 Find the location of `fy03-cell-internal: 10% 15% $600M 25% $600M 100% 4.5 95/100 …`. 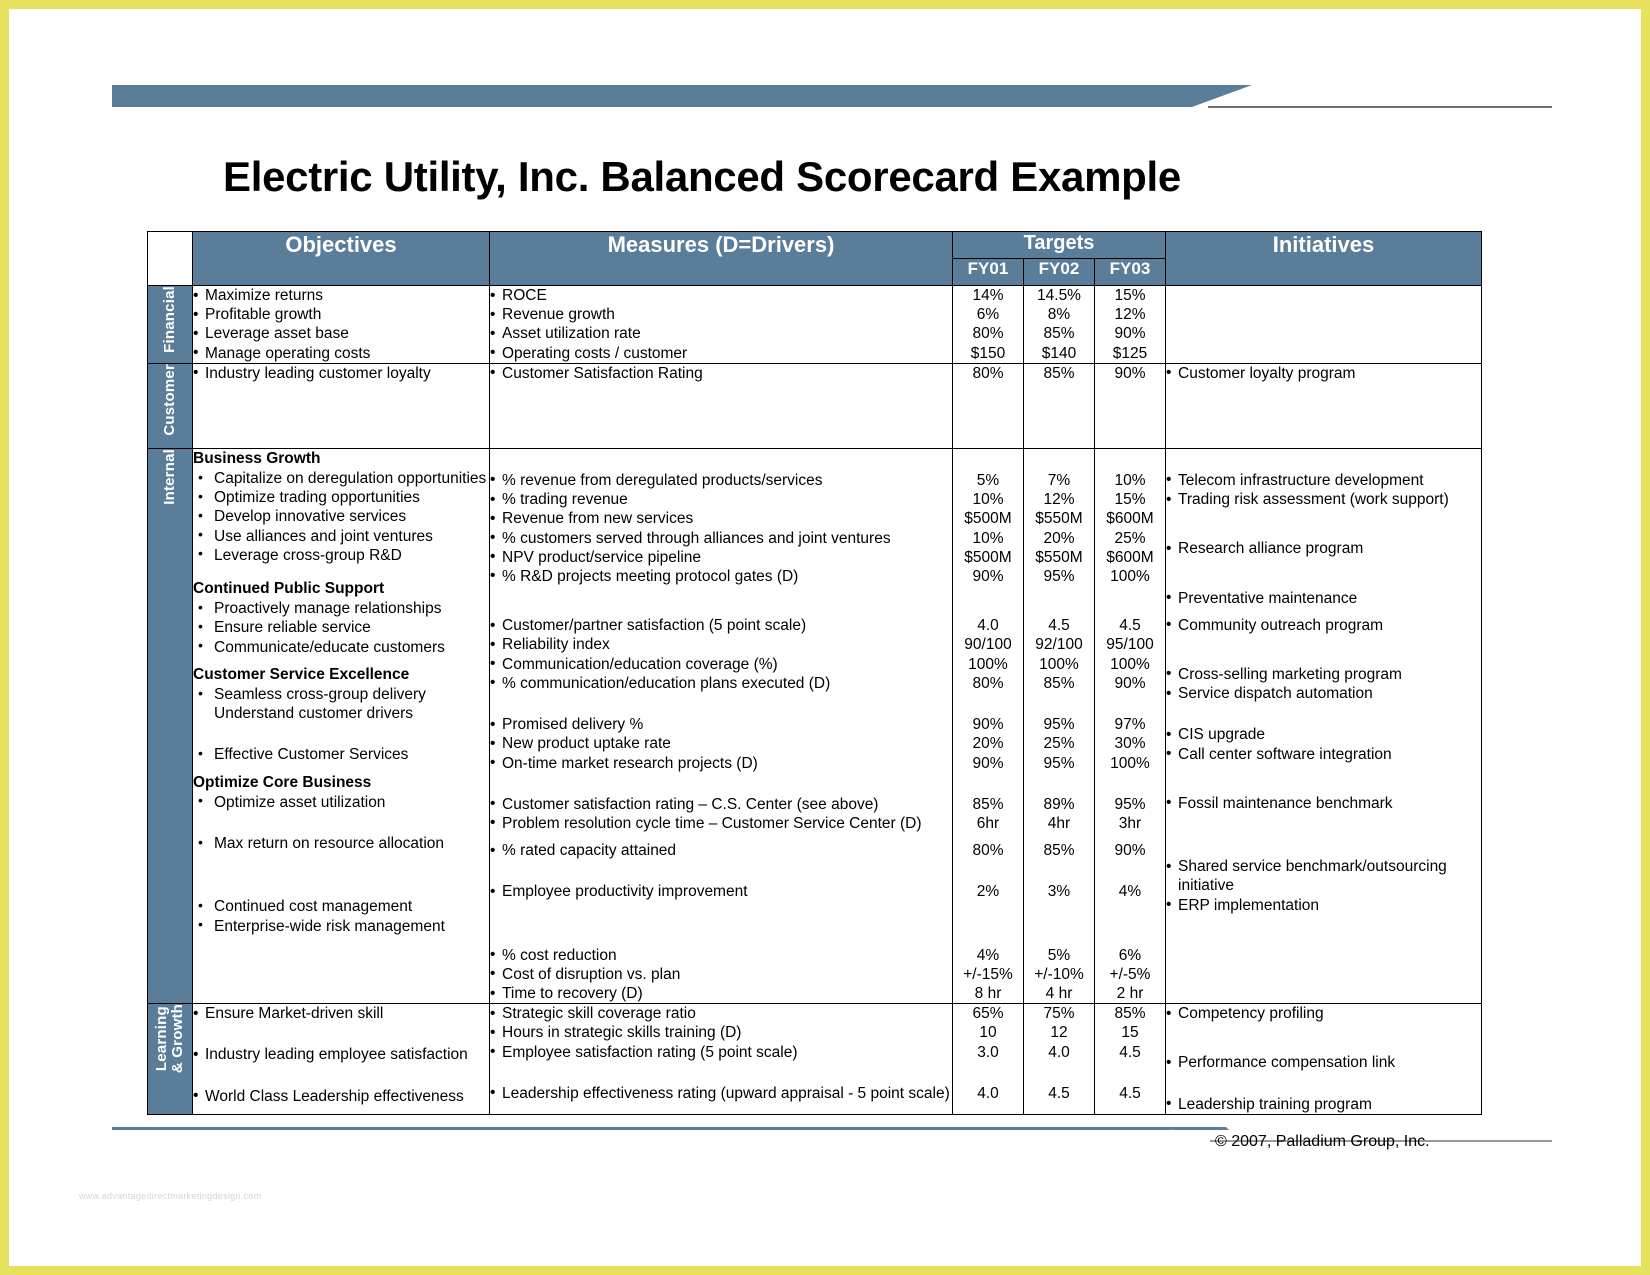

fy03-cell-internal: 10% 15% $600M 25% $600M 100% 4.5 95/100 … is located at coordinates (1130, 726).